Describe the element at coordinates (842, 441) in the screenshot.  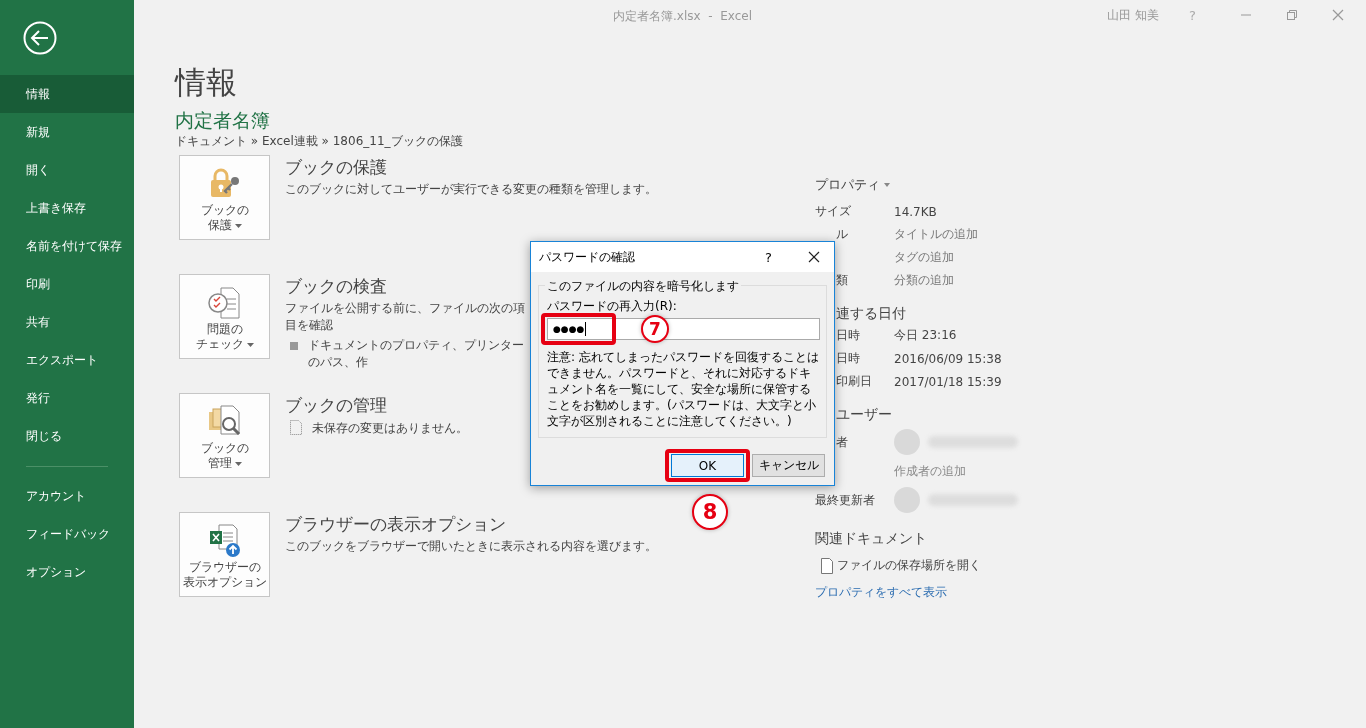
I see `property-label: 者` at that location.